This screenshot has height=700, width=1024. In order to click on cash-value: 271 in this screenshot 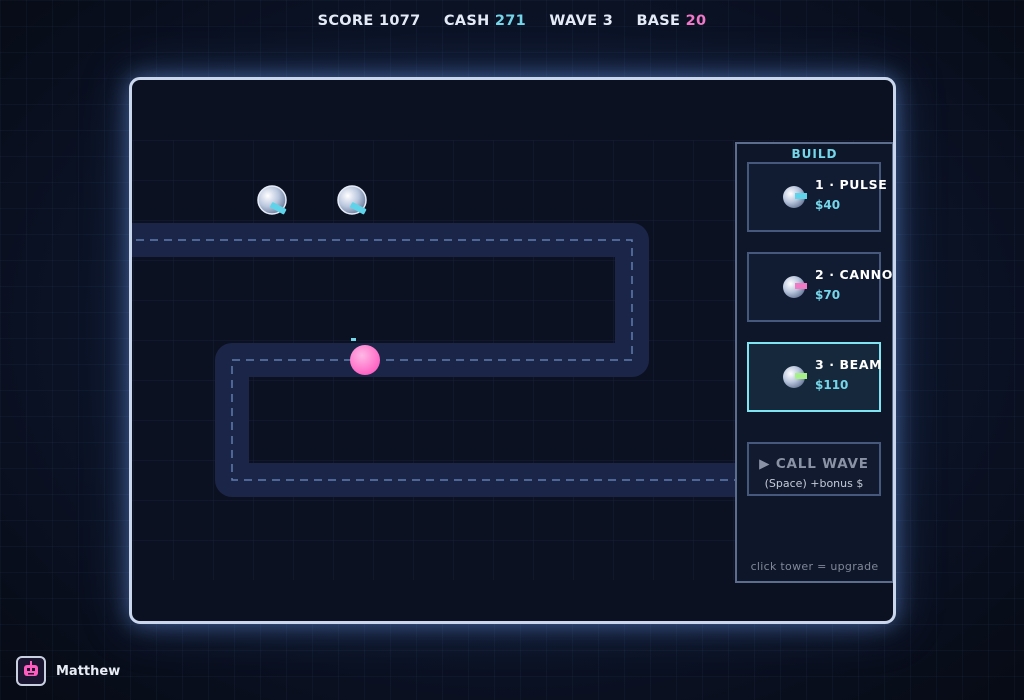, I will do `click(510, 21)`.